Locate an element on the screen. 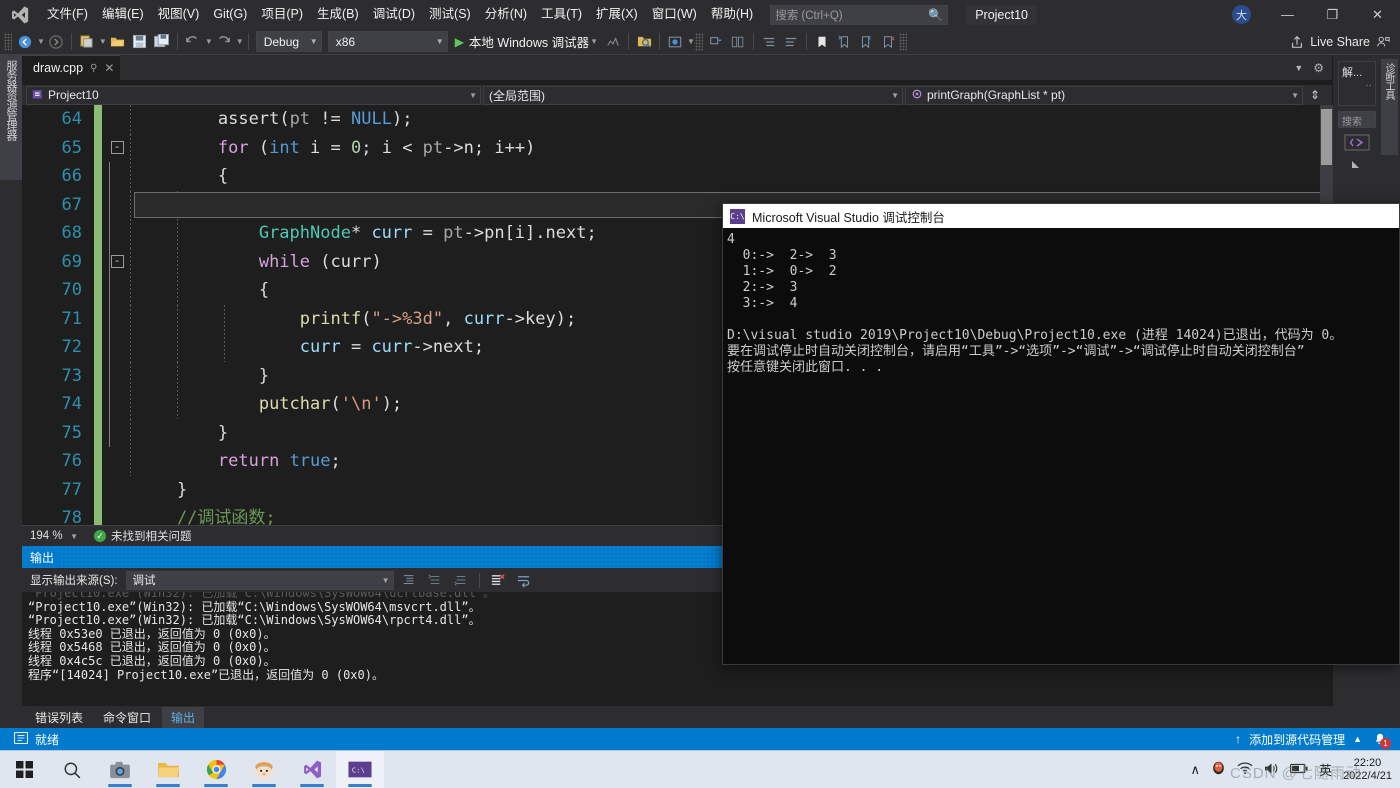 The width and height of the screenshot is (1400, 788). menu-git: Git(G) is located at coordinates (230, 14).